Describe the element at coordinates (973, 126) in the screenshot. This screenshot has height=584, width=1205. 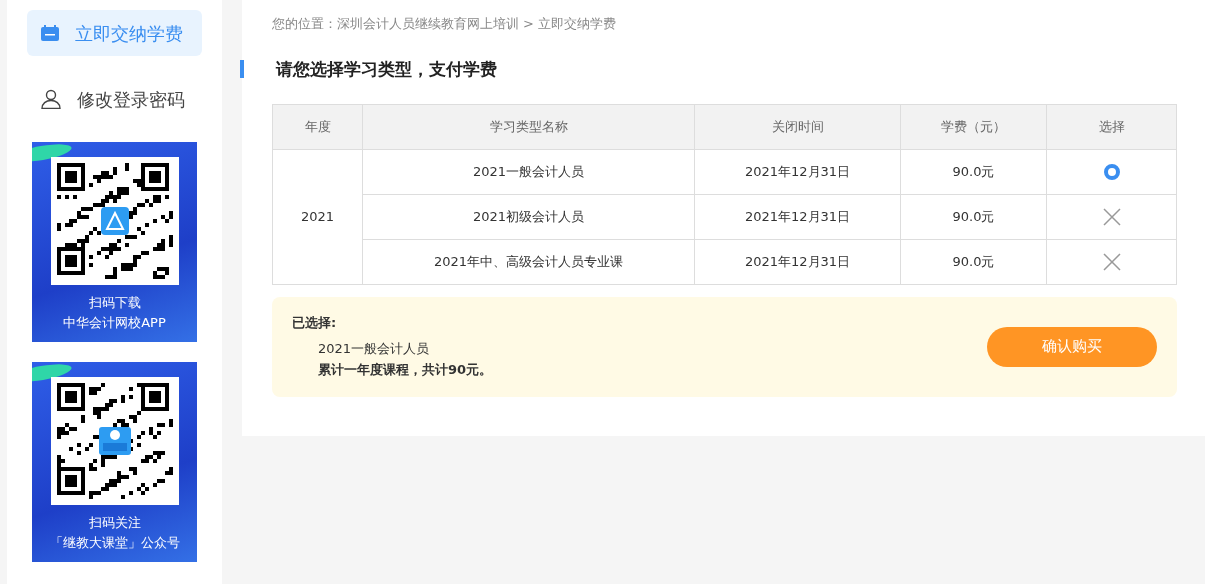
I see `column-header: 学费（元）` at that location.